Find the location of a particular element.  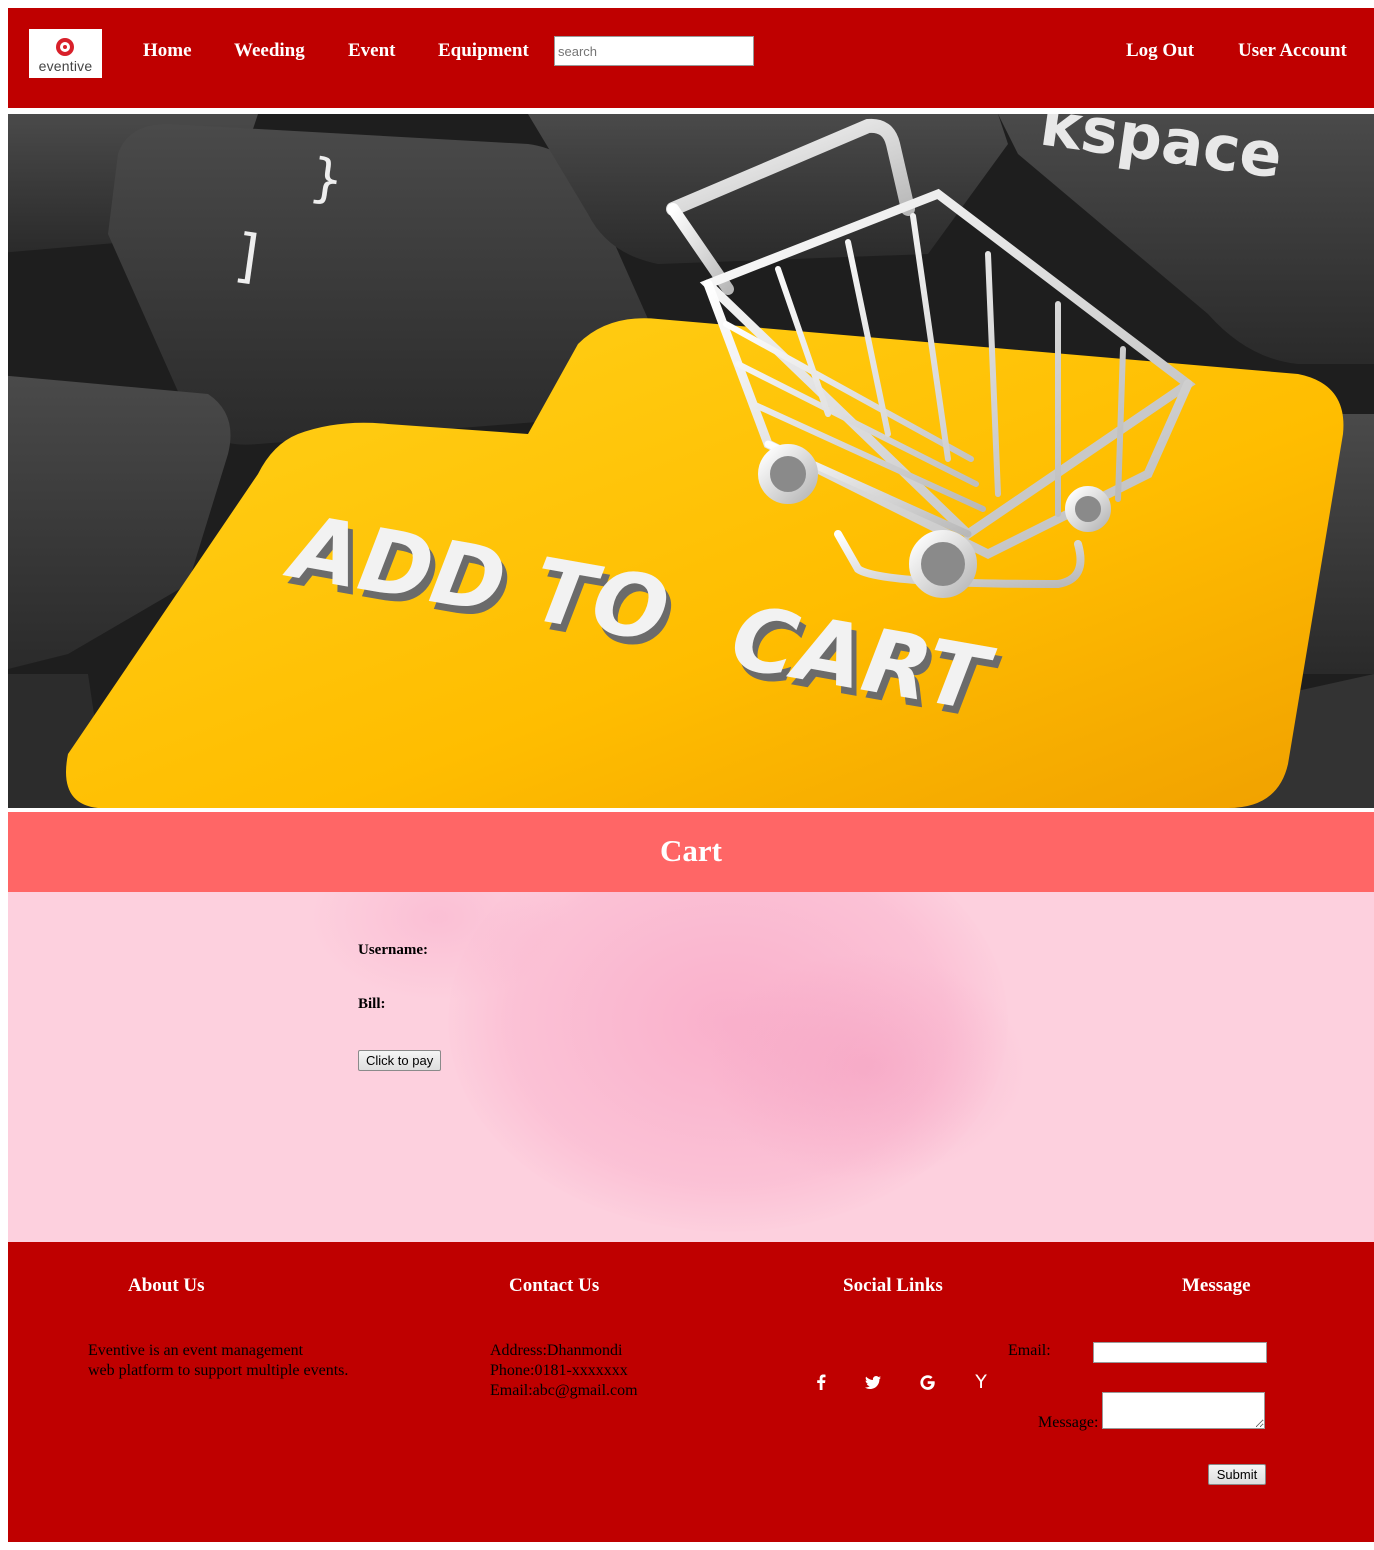

about-text-line-1: Eventive is an event management is located at coordinates (196, 1350).